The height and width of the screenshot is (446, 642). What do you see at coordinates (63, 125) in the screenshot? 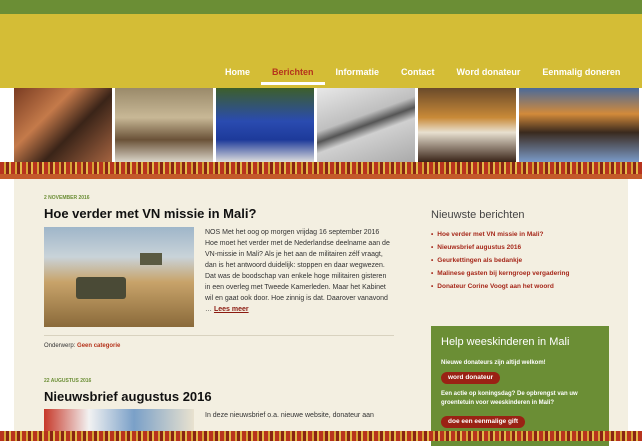
I see `workshop-photo` at bounding box center [63, 125].